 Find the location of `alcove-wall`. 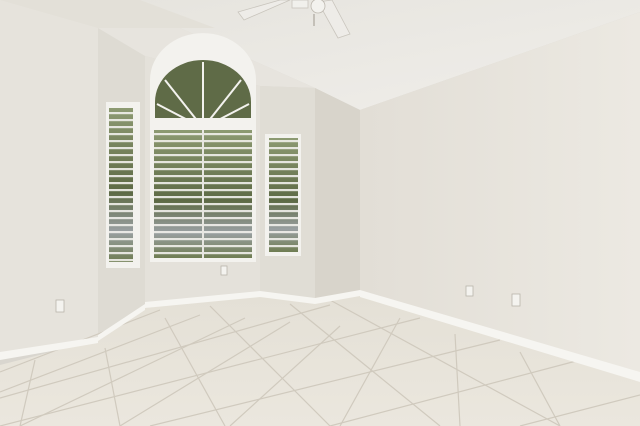

alcove-wall is located at coordinates (337, 194).